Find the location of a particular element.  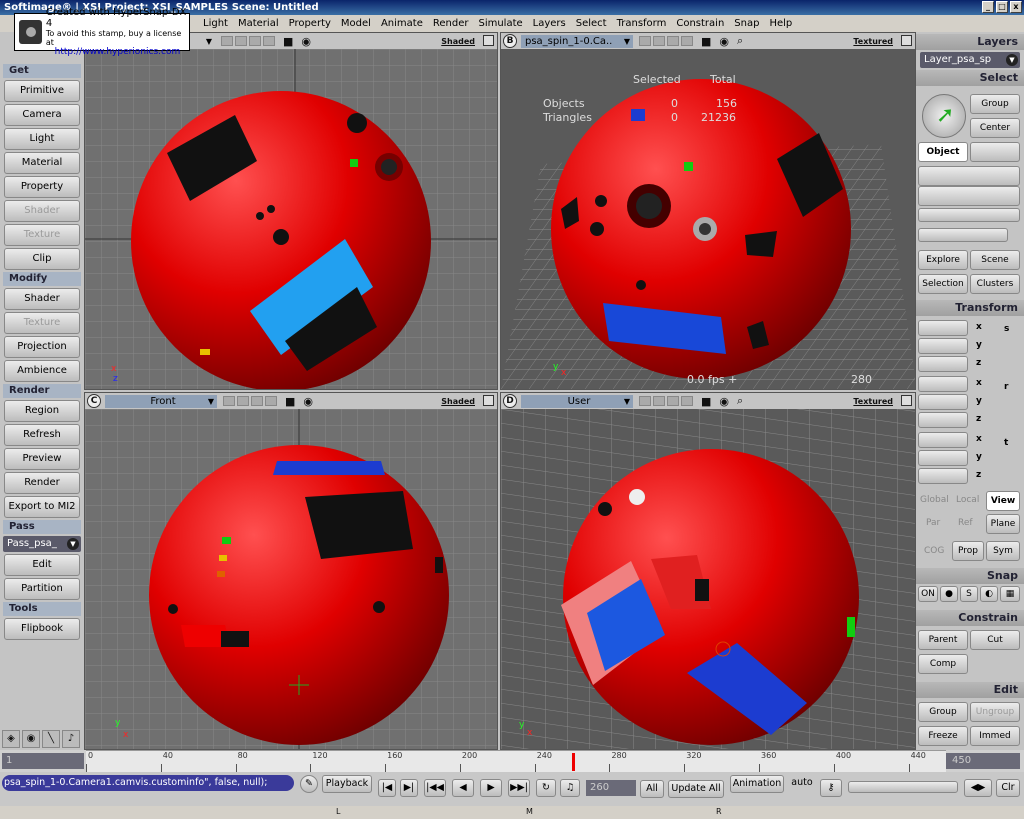

get-property-button: Property is located at coordinates (42, 187).